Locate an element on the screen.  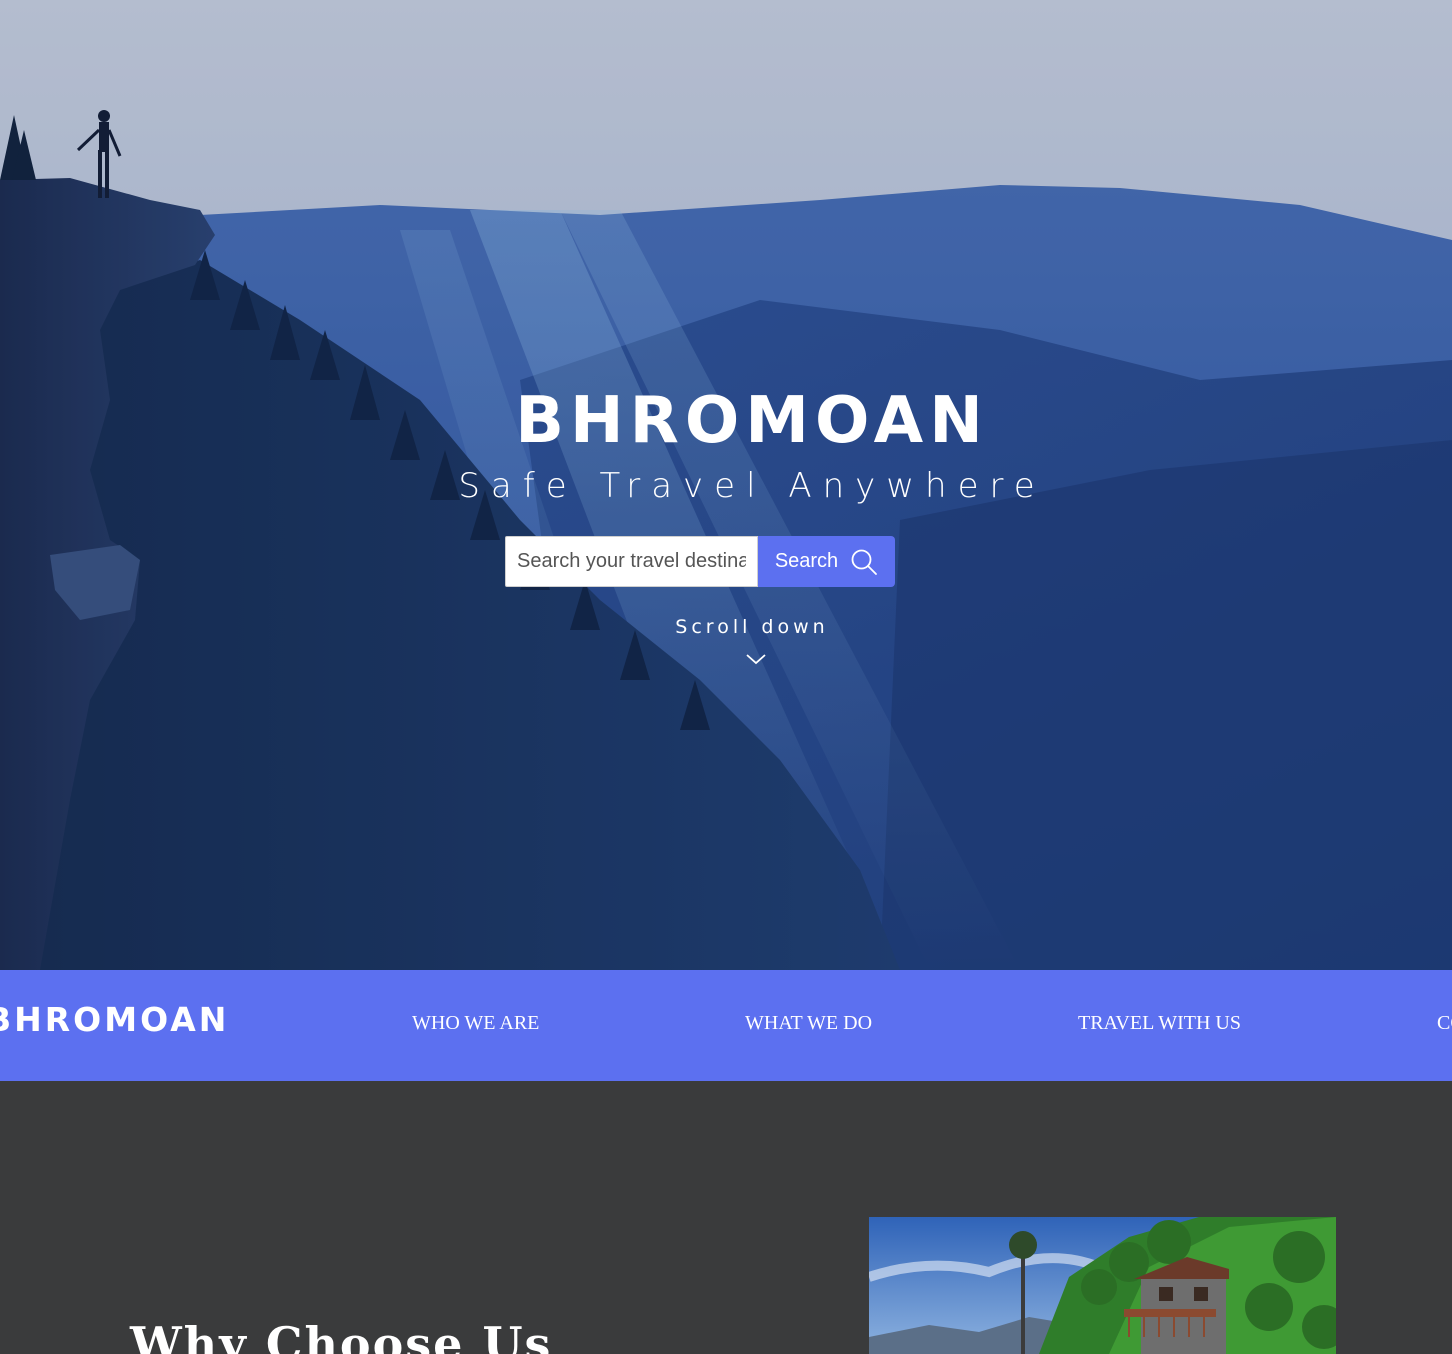
chevron-down-icon is located at coordinates (756, 661).